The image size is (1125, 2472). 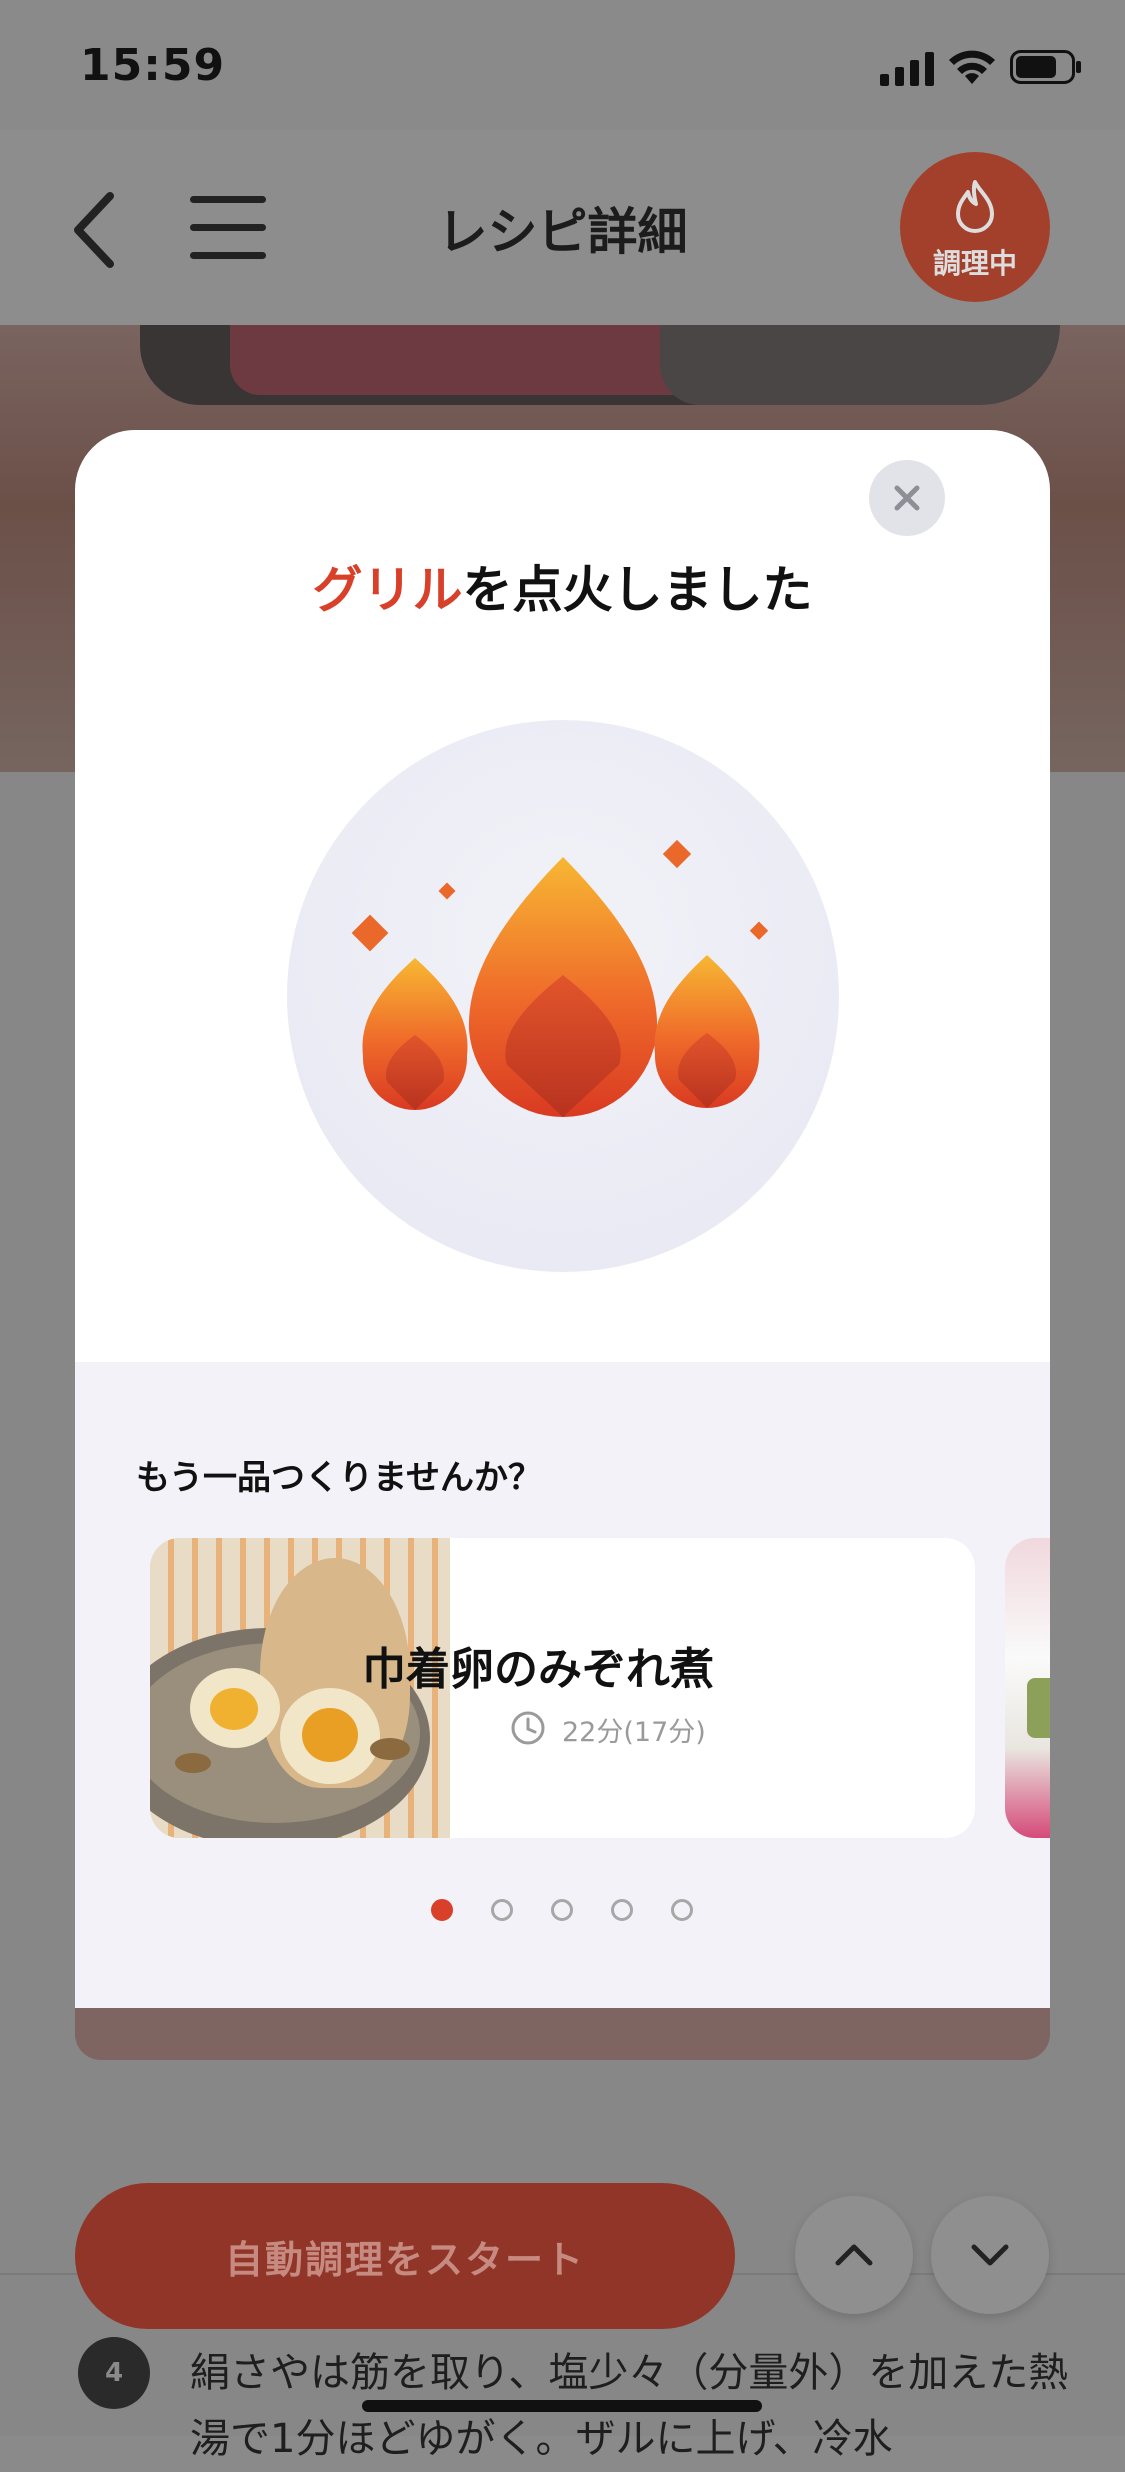 I want to click on flame-icon, so click(x=975, y=206).